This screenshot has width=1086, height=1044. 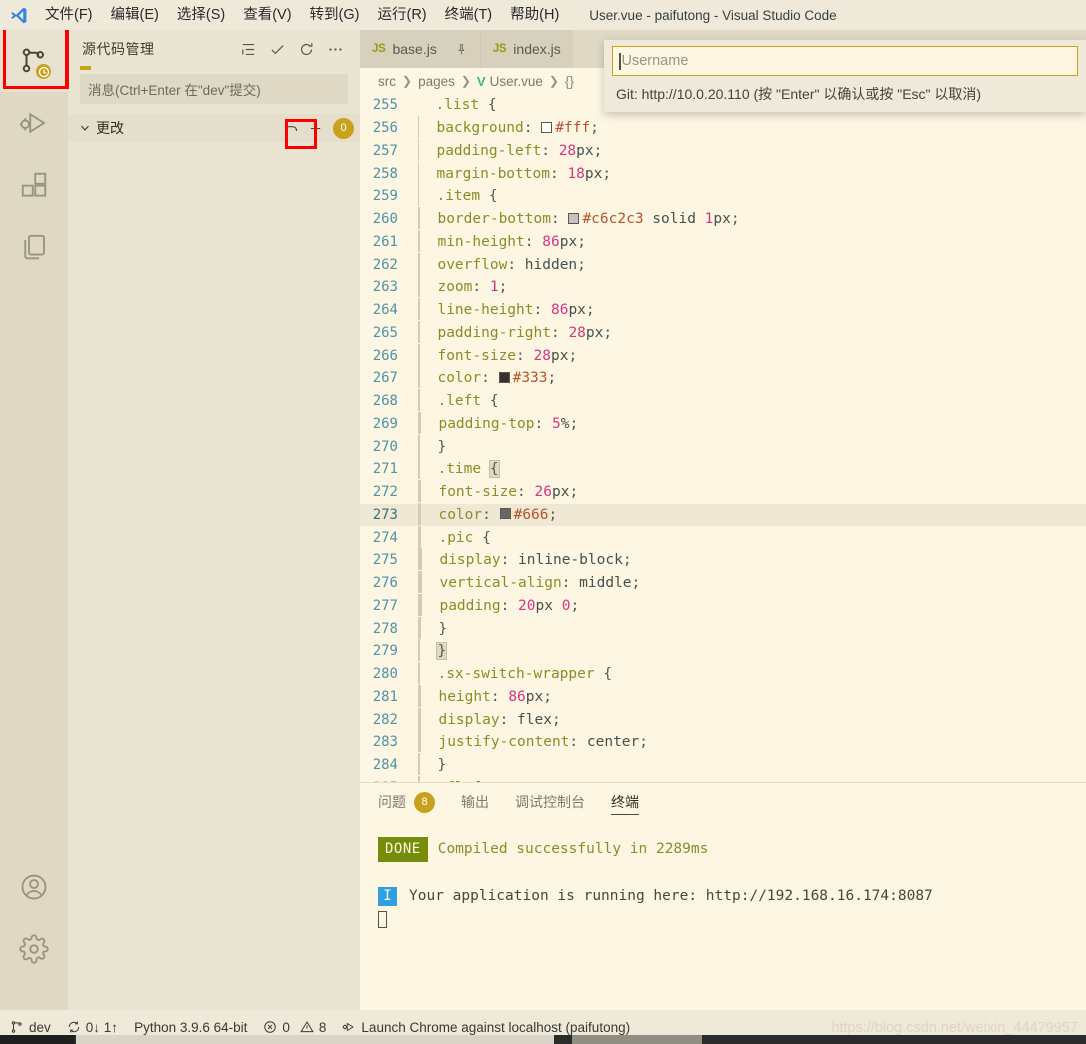 What do you see at coordinates (481, 287) in the screenshot?
I see `code-token: :` at bounding box center [481, 287].